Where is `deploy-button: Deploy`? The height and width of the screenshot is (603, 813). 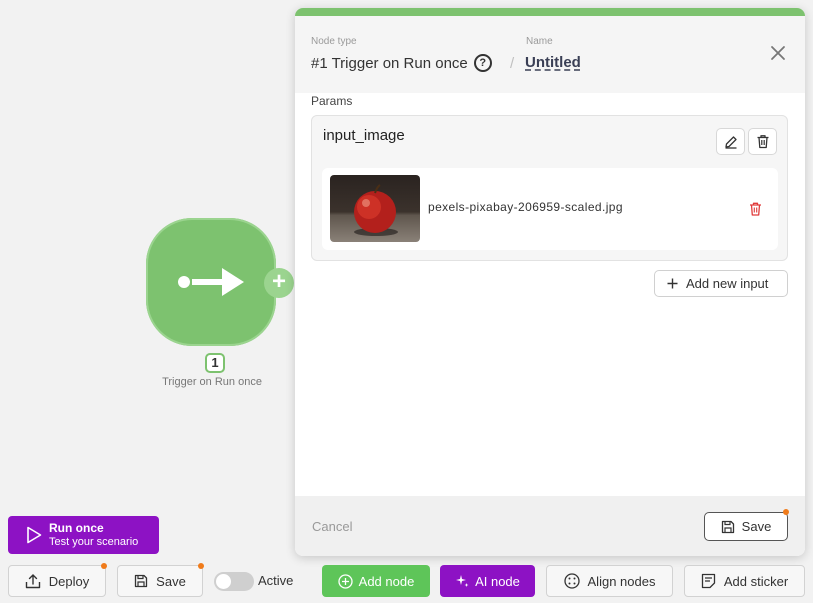
deploy-button: Deploy is located at coordinates (57, 581).